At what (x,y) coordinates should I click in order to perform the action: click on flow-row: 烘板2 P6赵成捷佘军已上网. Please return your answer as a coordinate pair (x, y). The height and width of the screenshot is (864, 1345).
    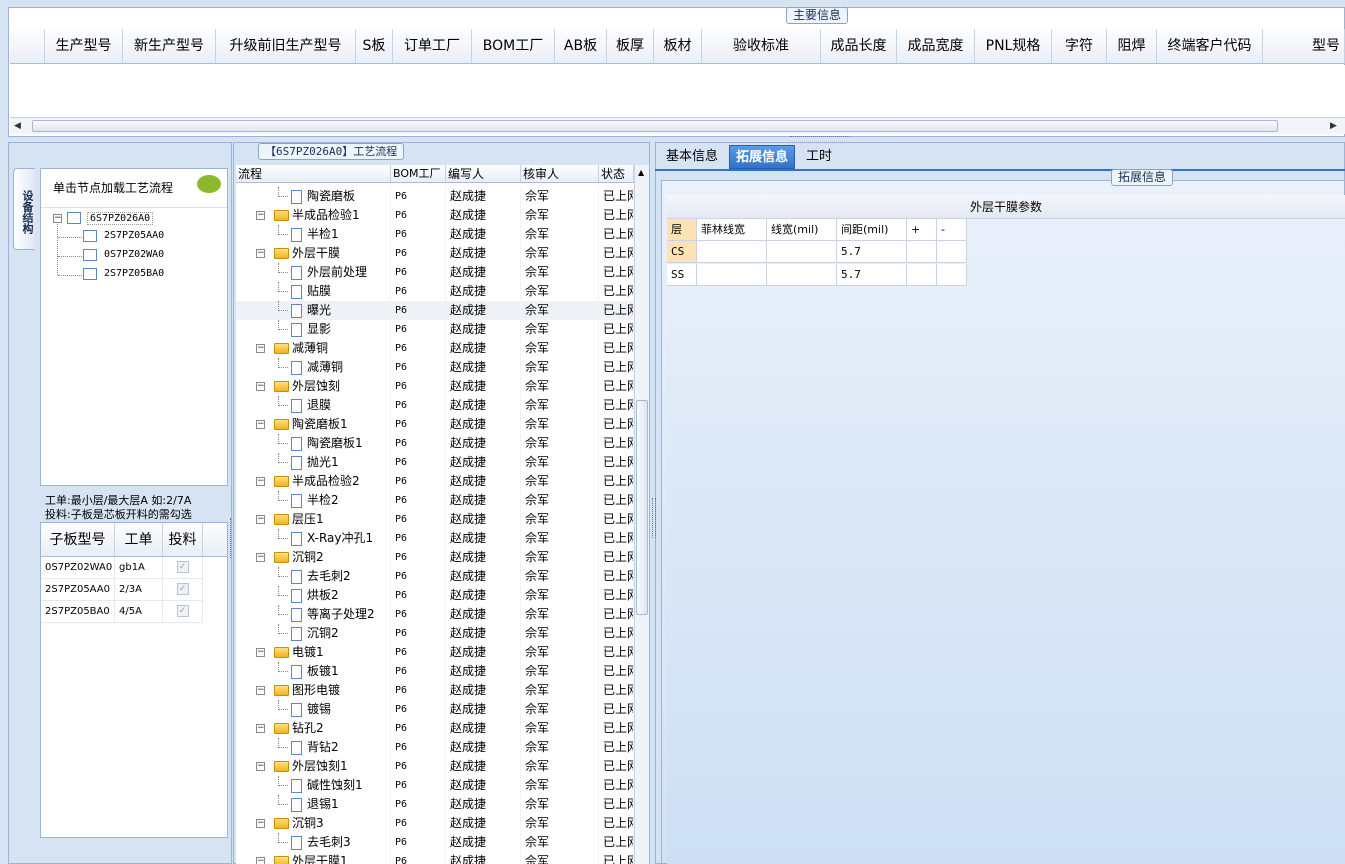
    Looking at the image, I should click on (435, 595).